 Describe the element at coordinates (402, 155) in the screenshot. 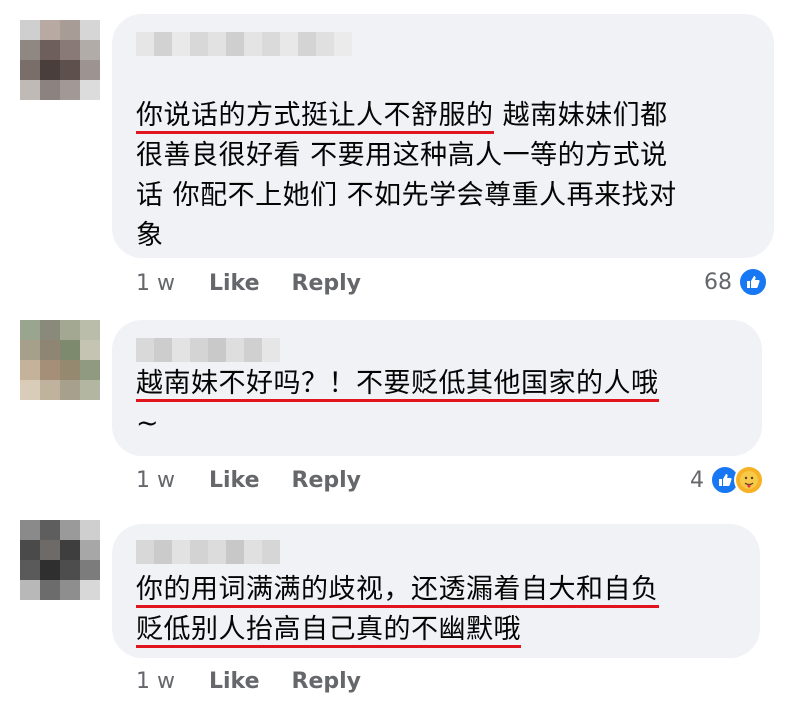

I see `text-segment: 很善良很好看 不要用这种高人一等的方式说` at that location.